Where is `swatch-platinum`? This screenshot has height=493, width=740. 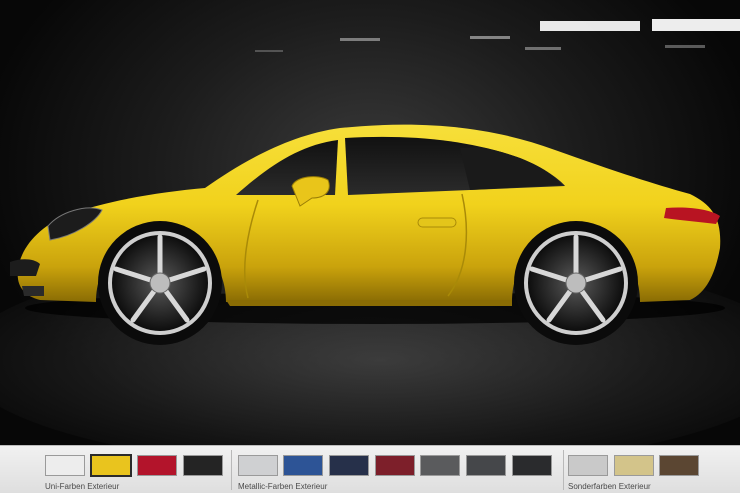 swatch-platinum is located at coordinates (588, 465).